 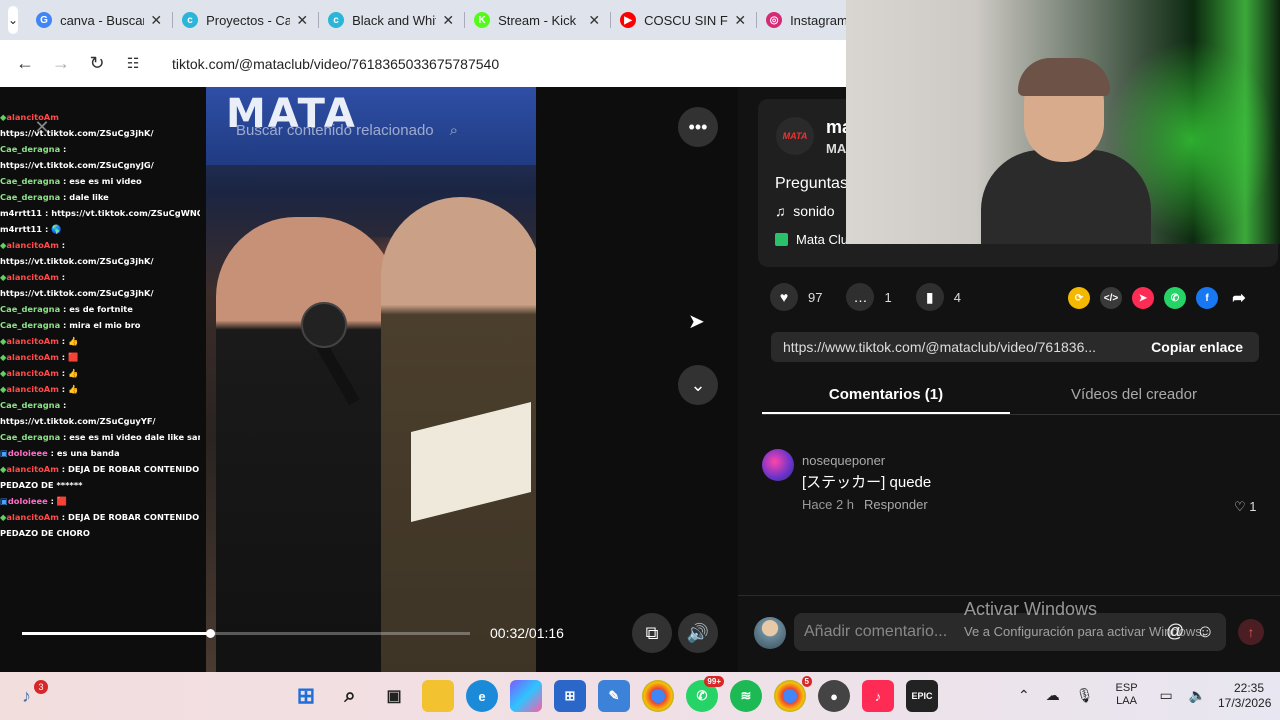 What do you see at coordinates (896, 504) in the screenshot?
I see `reply-button: Responder` at bounding box center [896, 504].